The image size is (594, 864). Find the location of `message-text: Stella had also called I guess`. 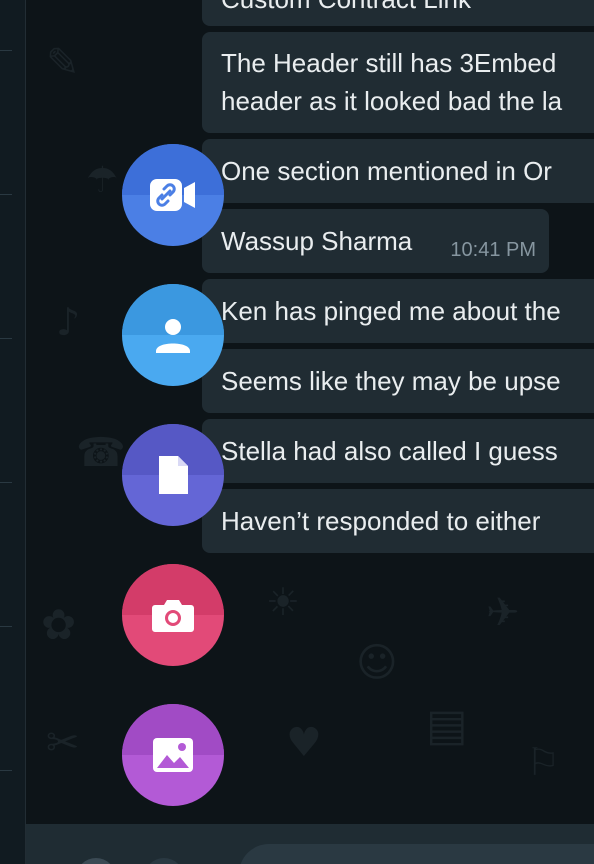

message-text: Stella had also called I guess is located at coordinates (389, 451).